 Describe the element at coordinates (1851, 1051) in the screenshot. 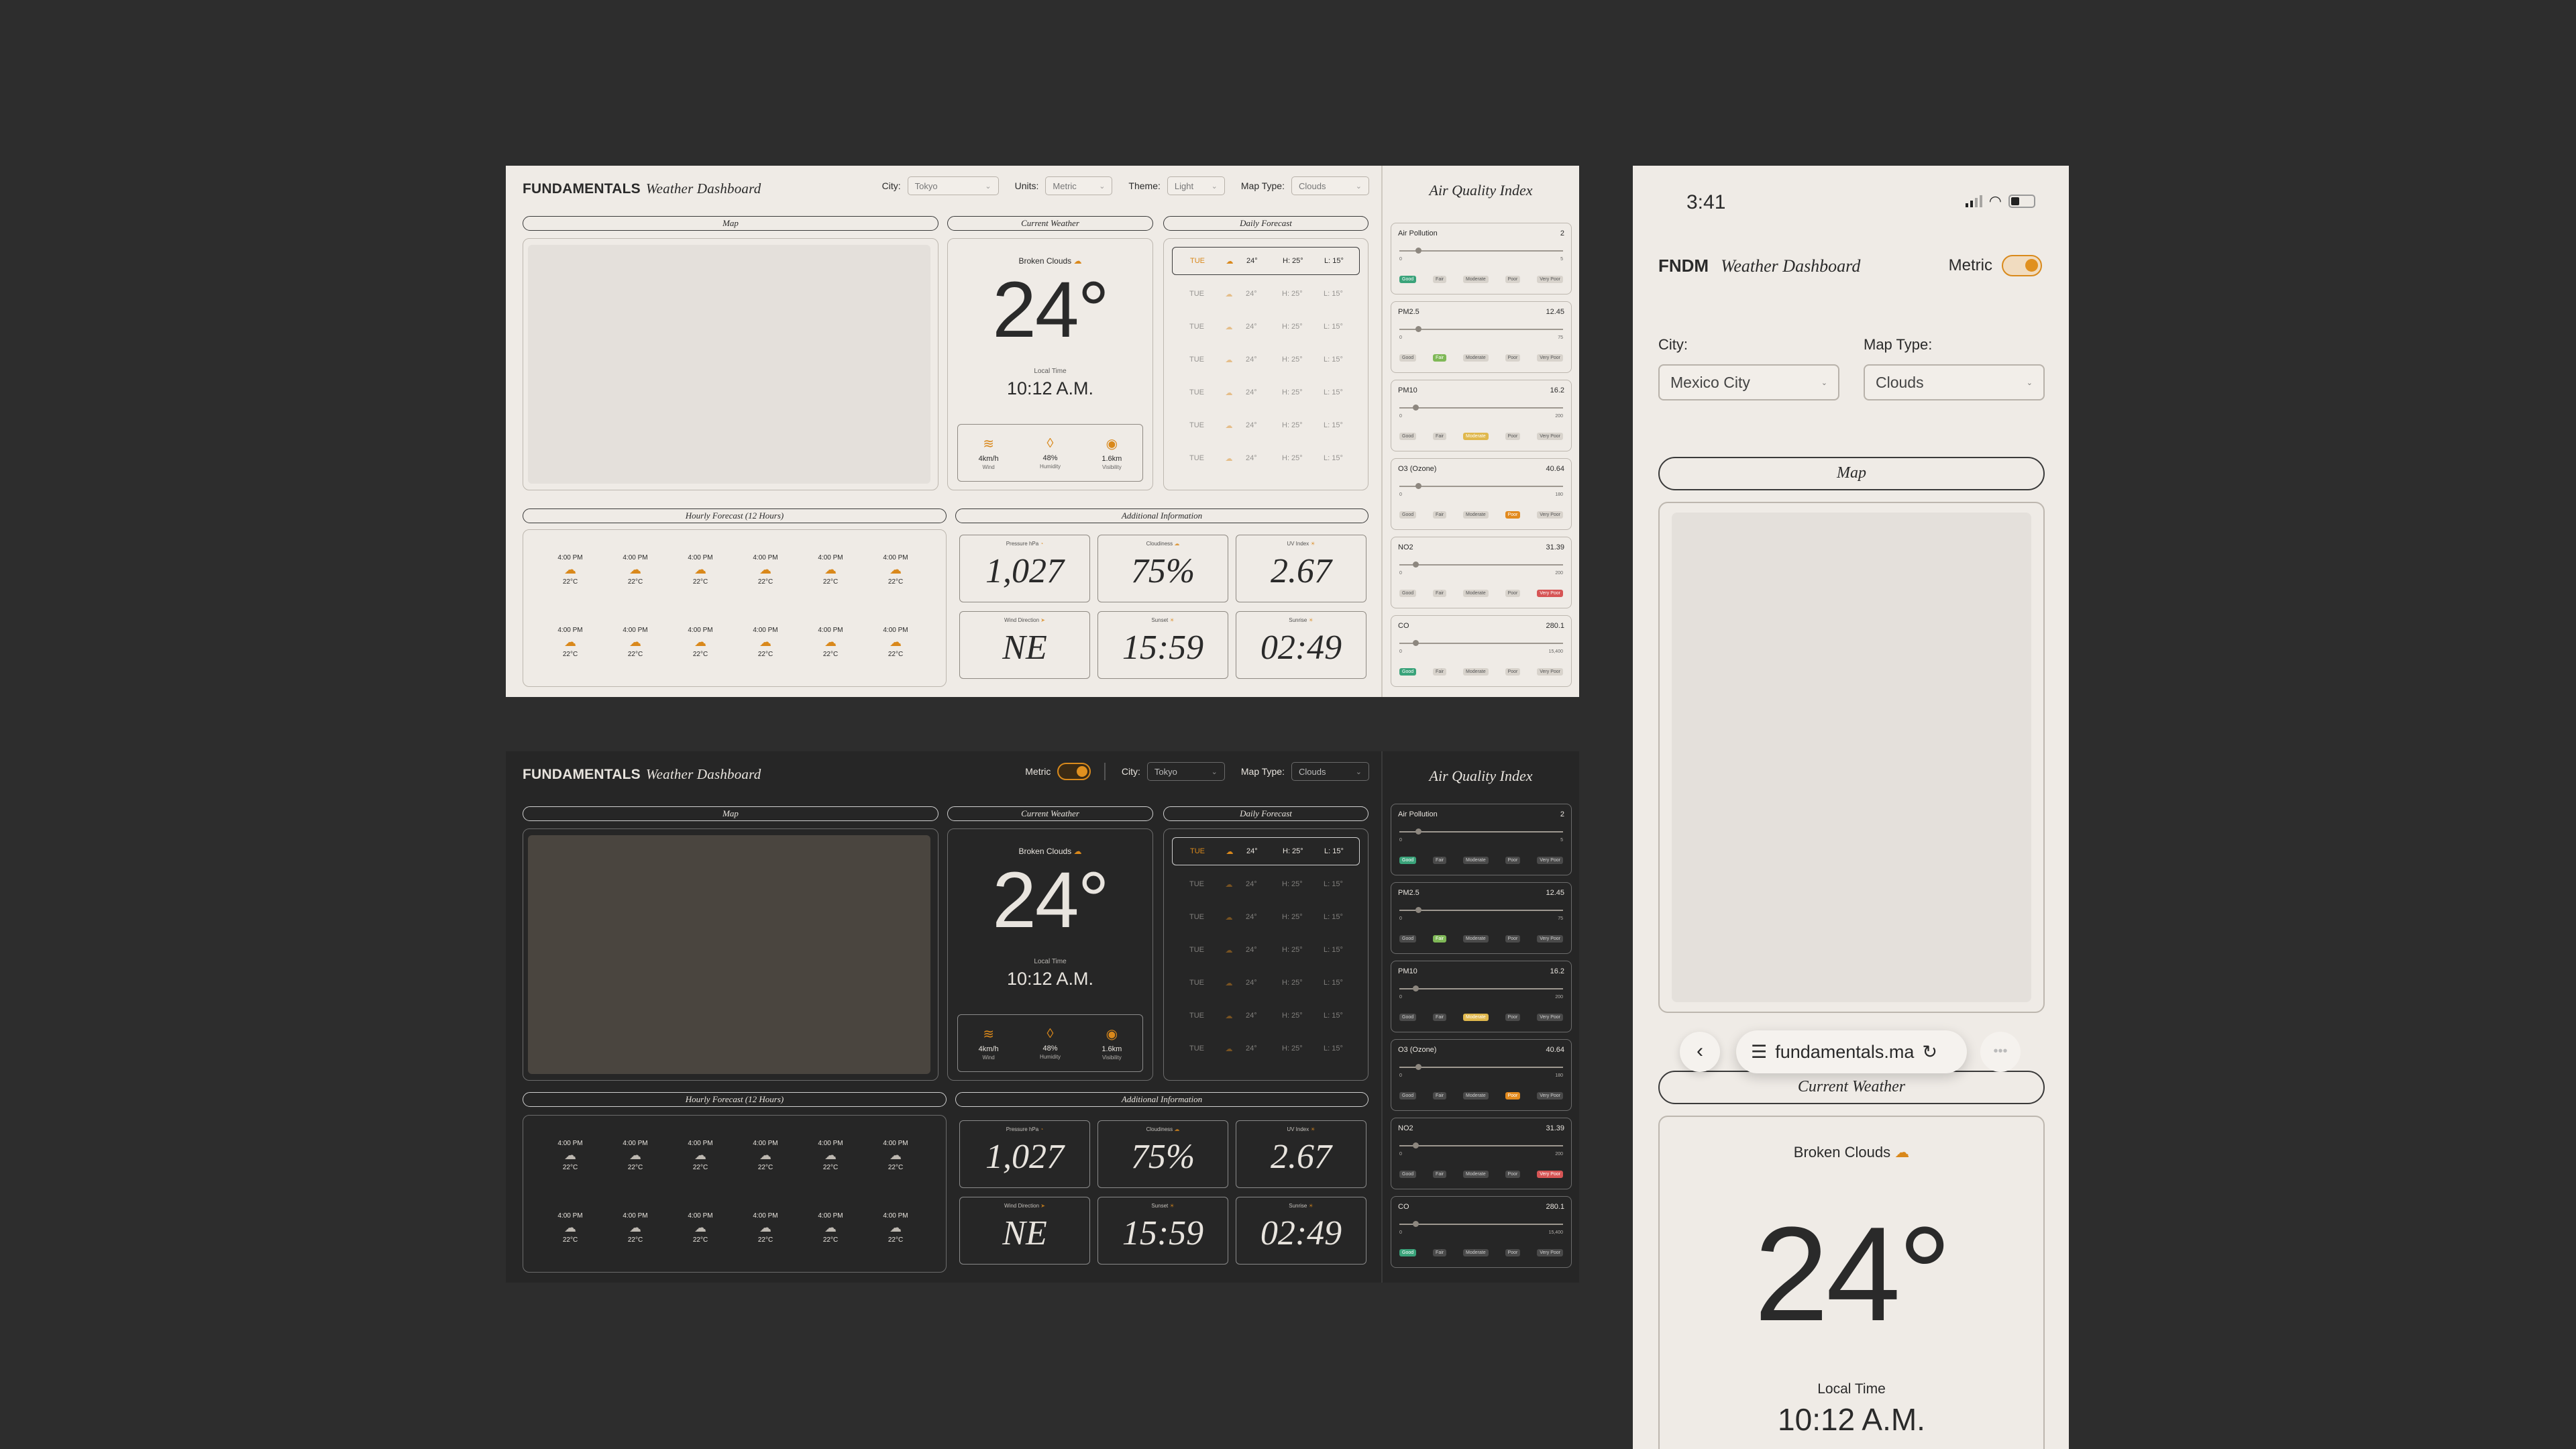

I see `browser-url-bar: ☰ fundamentals.ma ↻` at that location.